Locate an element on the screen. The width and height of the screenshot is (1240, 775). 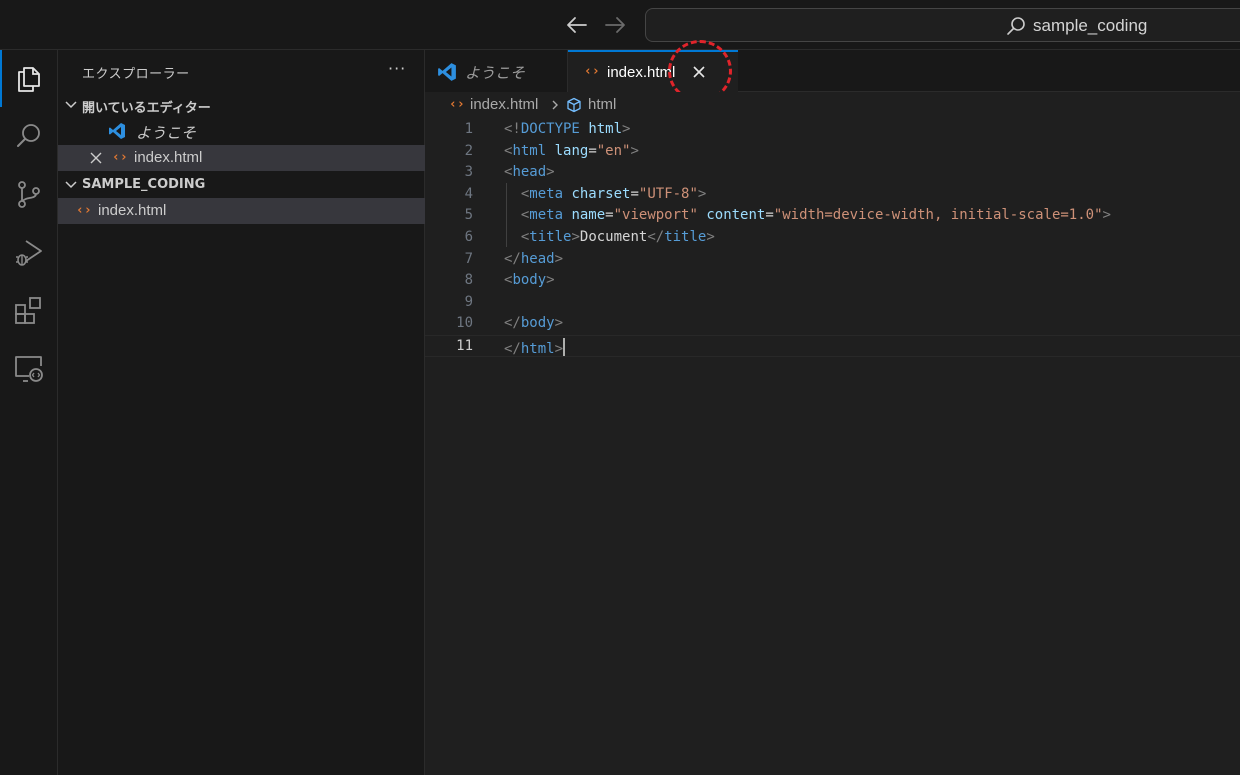
back-arrow-icon is located at coordinates (577, 25).